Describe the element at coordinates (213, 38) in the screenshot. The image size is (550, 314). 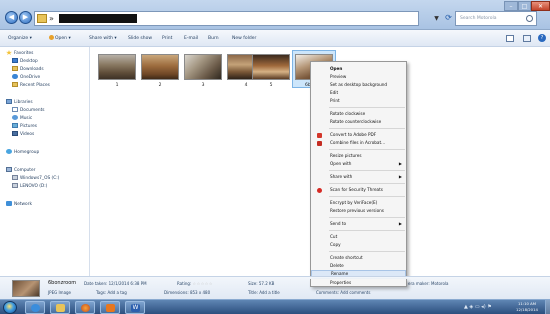
I see `burn-button: Burn` at that location.